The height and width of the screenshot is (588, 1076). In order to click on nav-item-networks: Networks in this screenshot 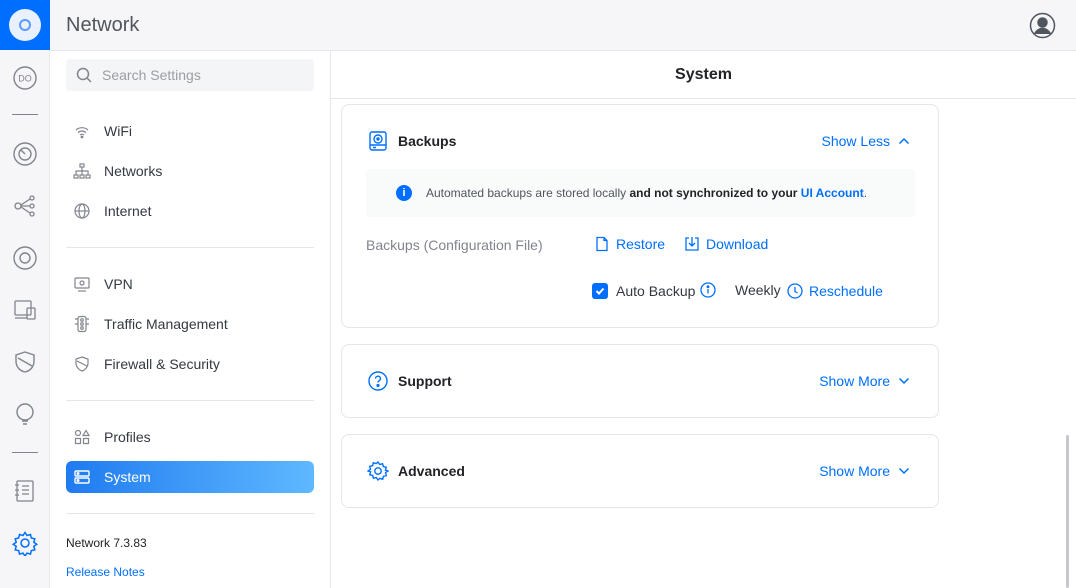, I will do `click(190, 171)`.